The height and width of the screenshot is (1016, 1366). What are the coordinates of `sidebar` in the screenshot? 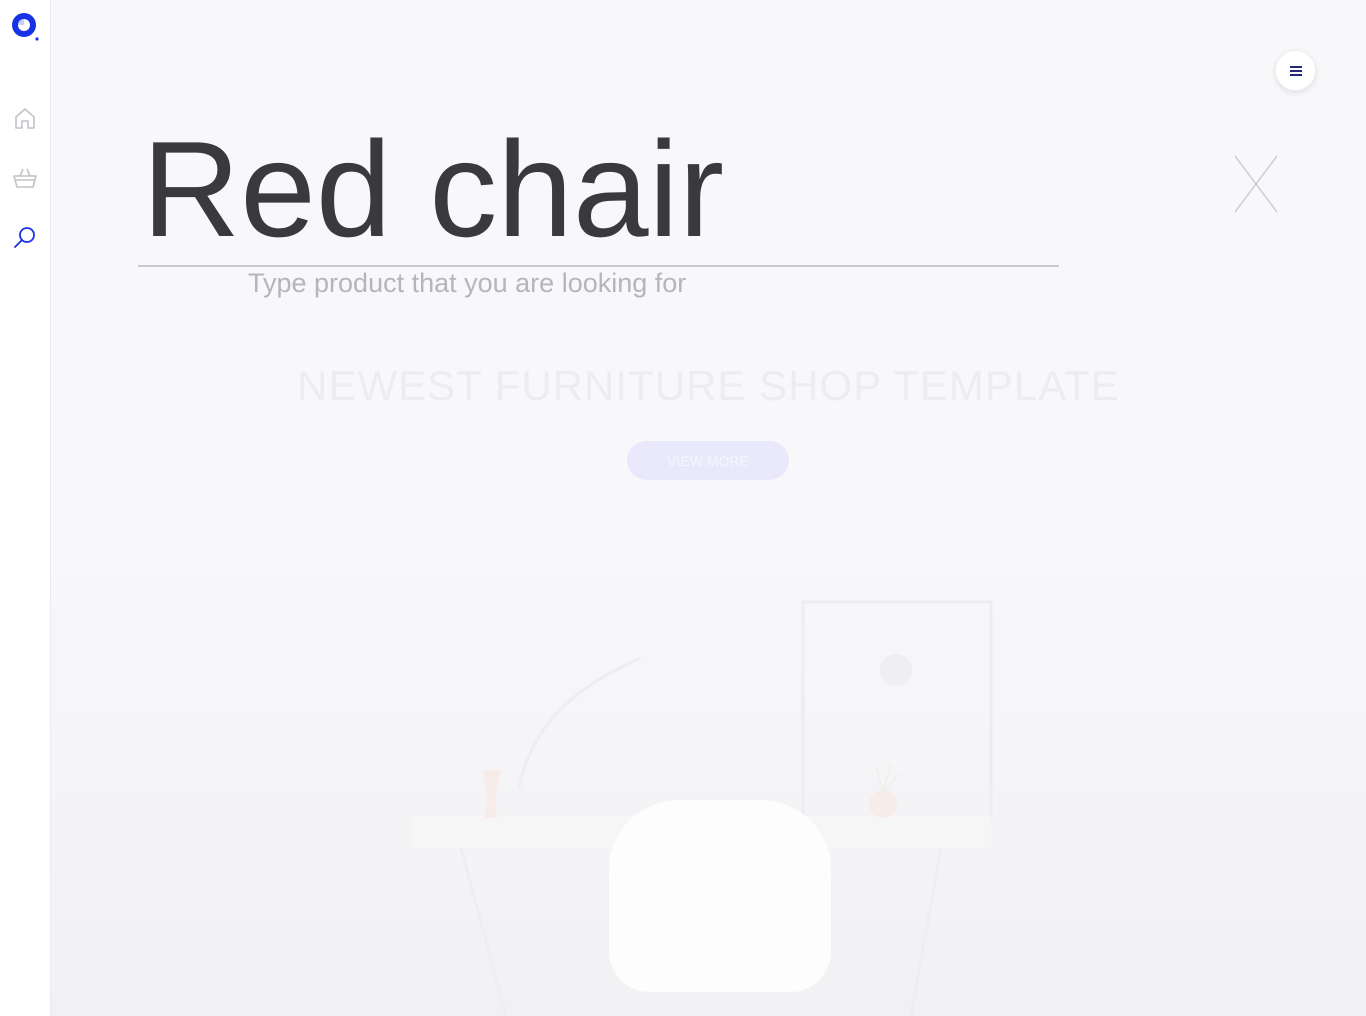 It's located at (25, 508).